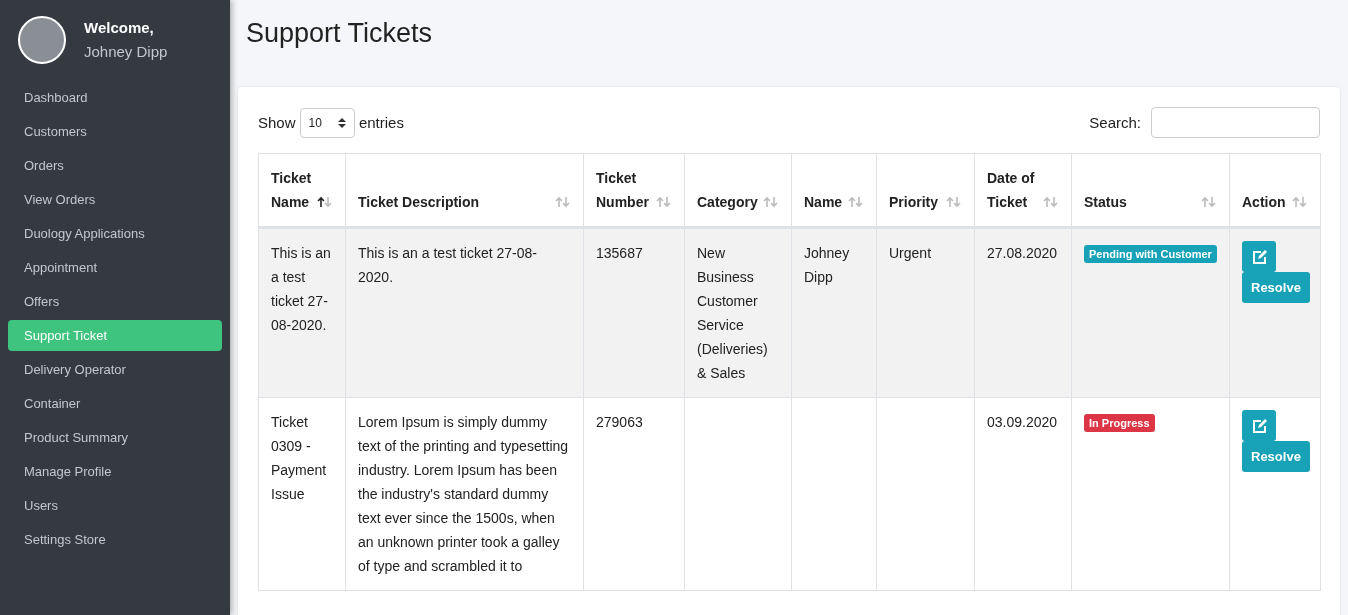 The width and height of the screenshot is (1348, 615). Describe the element at coordinates (1022, 253) in the screenshot. I see `table-cell: 27.08.2020` at that location.